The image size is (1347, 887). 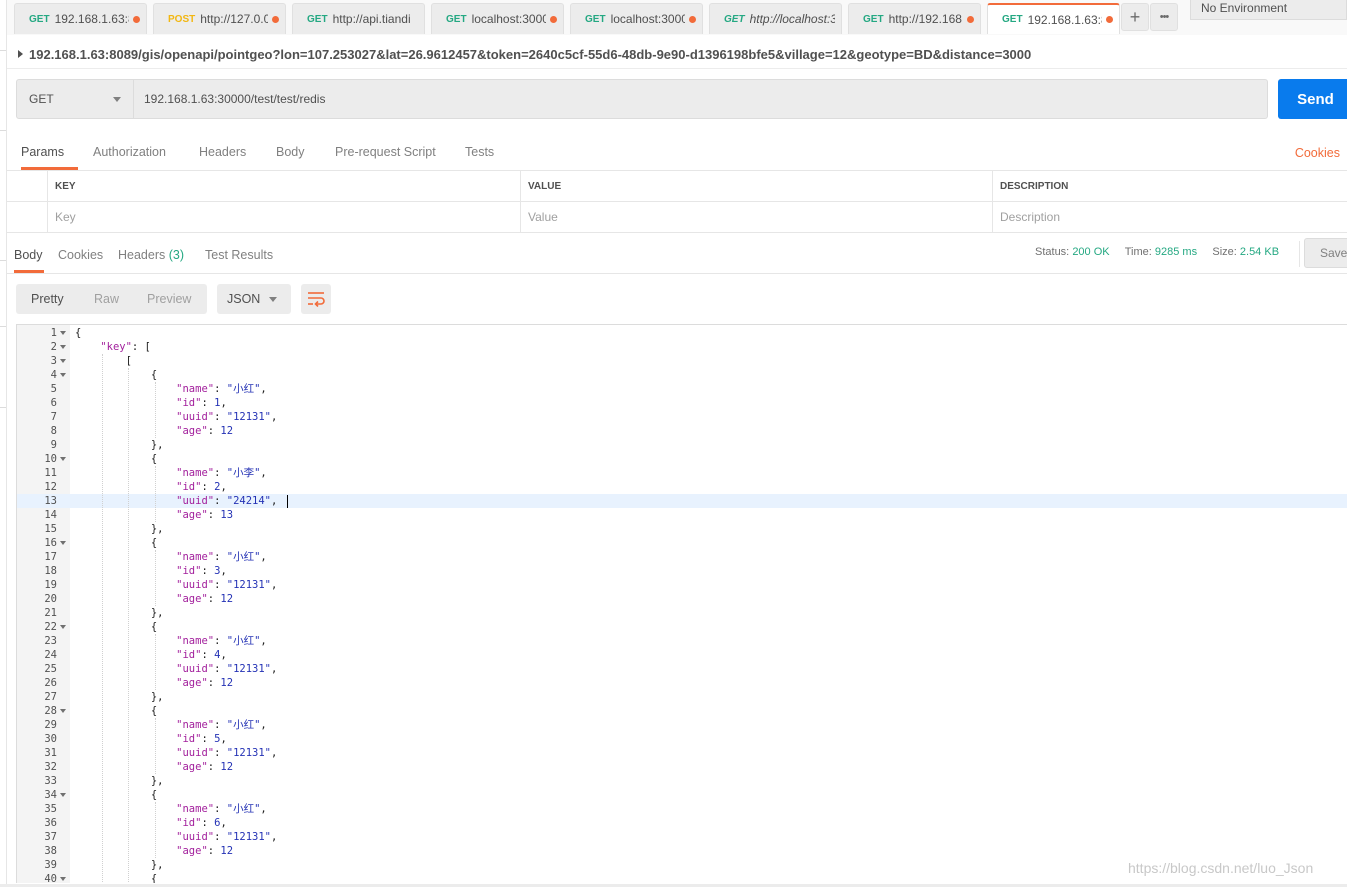 What do you see at coordinates (27, 217) in the screenshot?
I see `row-checkbox` at bounding box center [27, 217].